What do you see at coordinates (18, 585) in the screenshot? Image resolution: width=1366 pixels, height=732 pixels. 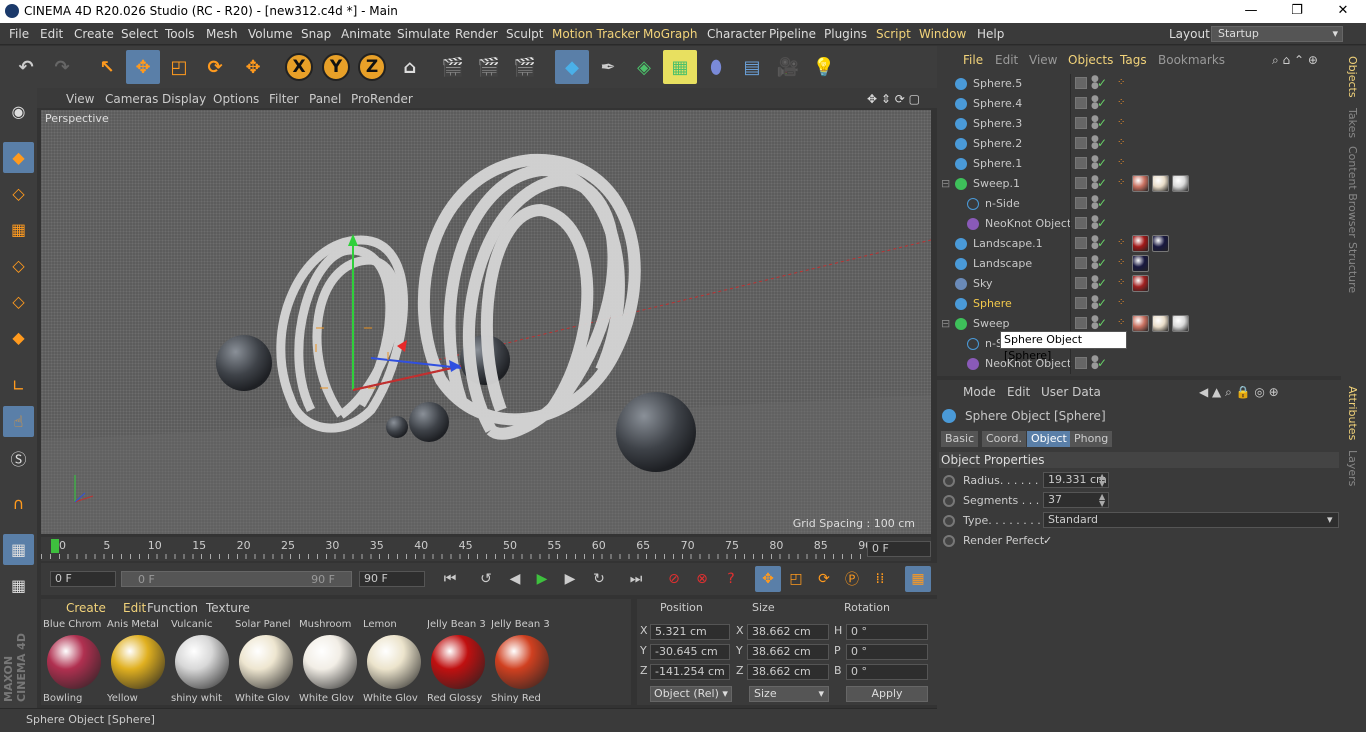 I see `planar-workplane-icon: ▦` at bounding box center [18, 585].